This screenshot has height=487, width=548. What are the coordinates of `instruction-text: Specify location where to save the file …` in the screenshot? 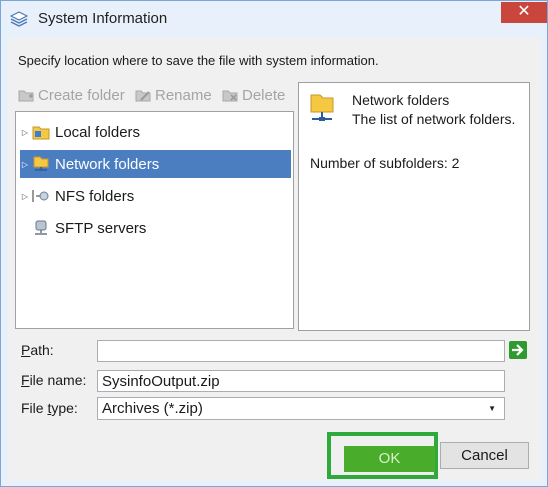 It's located at (198, 60).